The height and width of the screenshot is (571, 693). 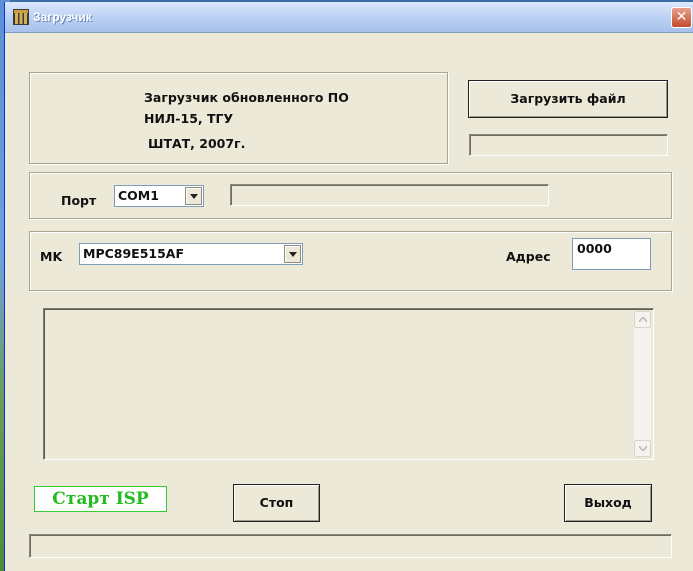 I want to click on port-value: COM1, so click(x=138, y=195).